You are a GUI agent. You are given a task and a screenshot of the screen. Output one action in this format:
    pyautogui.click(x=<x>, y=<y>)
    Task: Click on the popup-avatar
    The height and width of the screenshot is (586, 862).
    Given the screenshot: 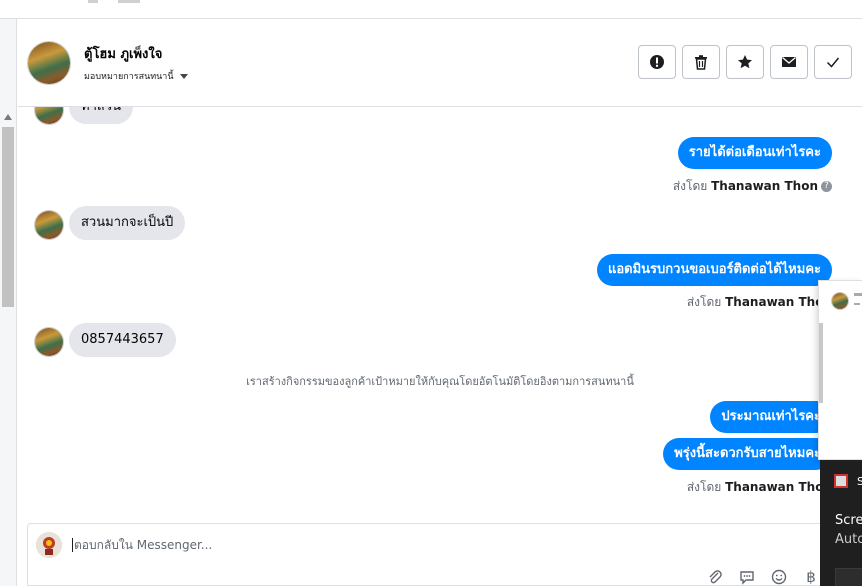 What is the action you would take?
    pyautogui.click(x=840, y=301)
    